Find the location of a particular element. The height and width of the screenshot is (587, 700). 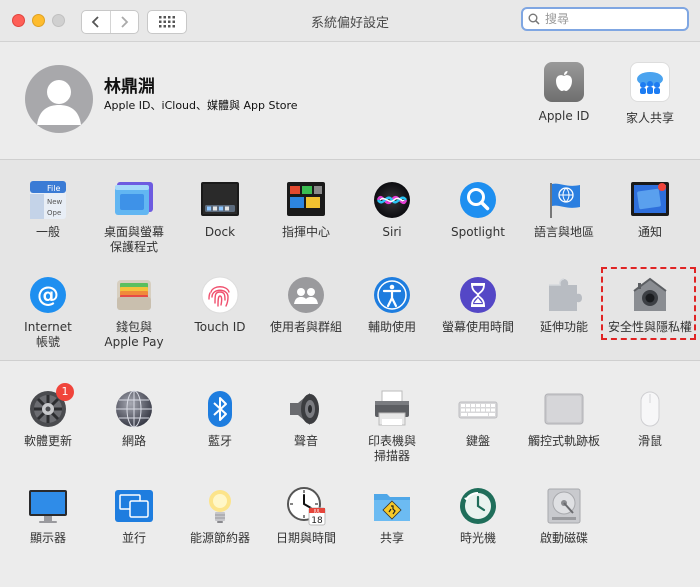

pref-mission-control: 指揮中心 is located at coordinates (306, 210).